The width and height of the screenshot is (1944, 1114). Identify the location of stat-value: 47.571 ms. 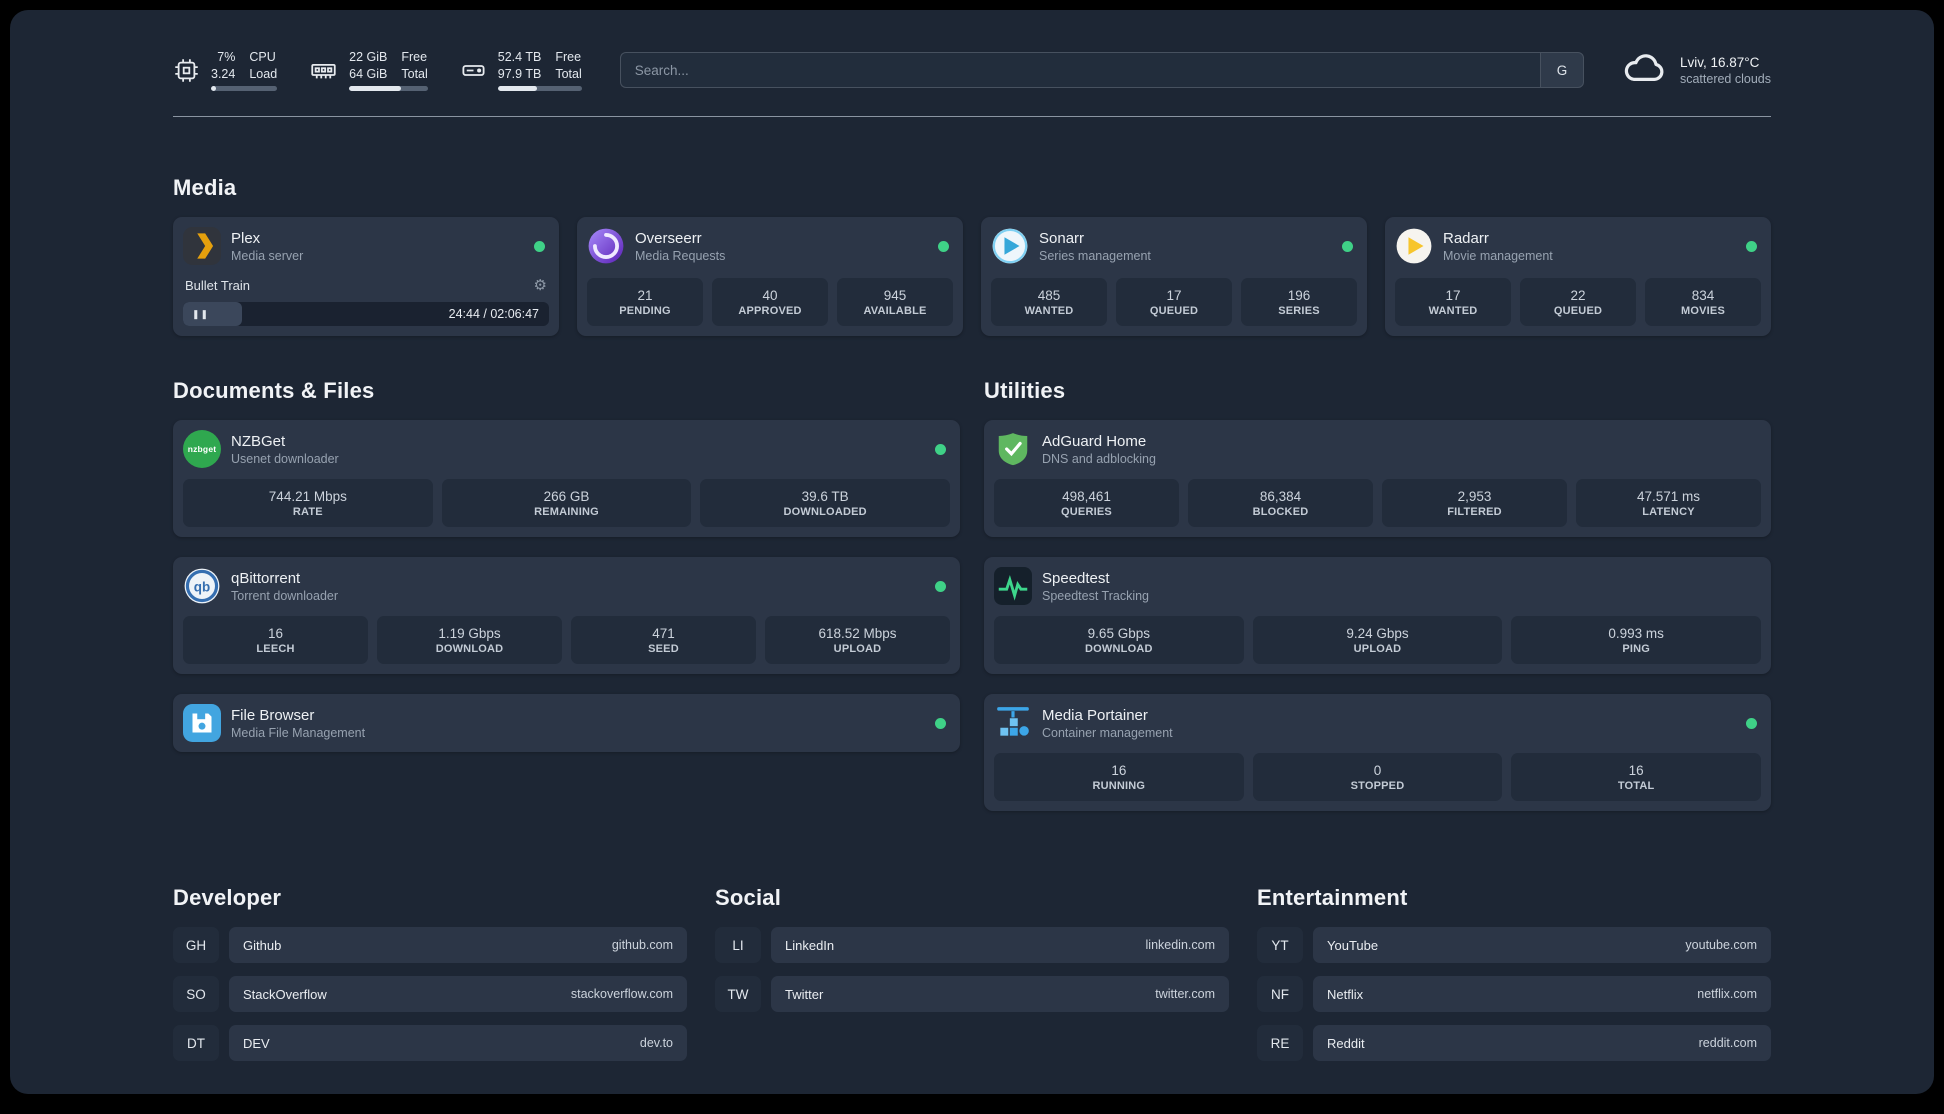
(1668, 496).